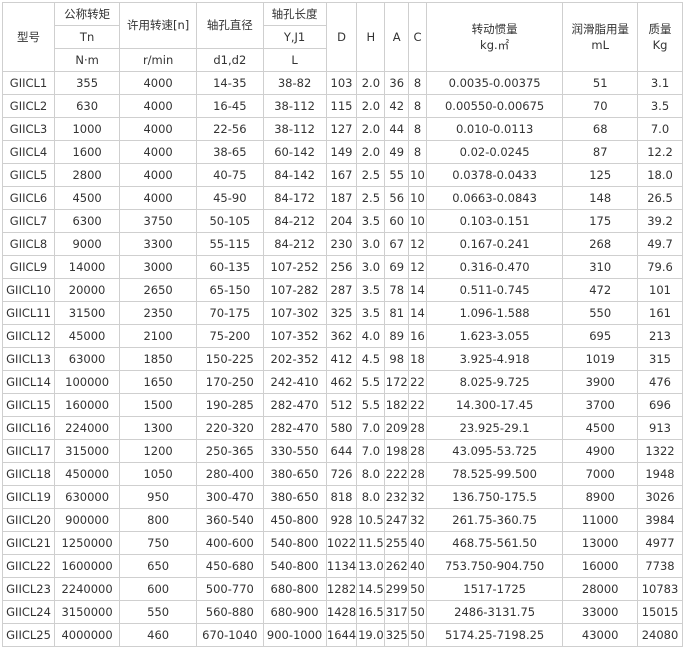 The height and width of the screenshot is (659, 683). Describe the element at coordinates (397, 474) in the screenshot. I see `a-cell: 222` at that location.